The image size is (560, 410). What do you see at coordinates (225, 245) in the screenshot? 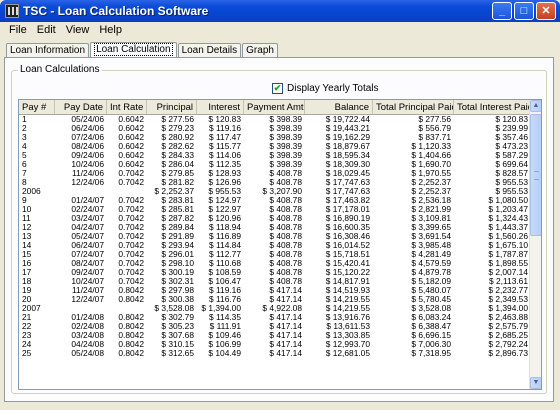
I see `table-cell: $ 114.84` at bounding box center [225, 245].